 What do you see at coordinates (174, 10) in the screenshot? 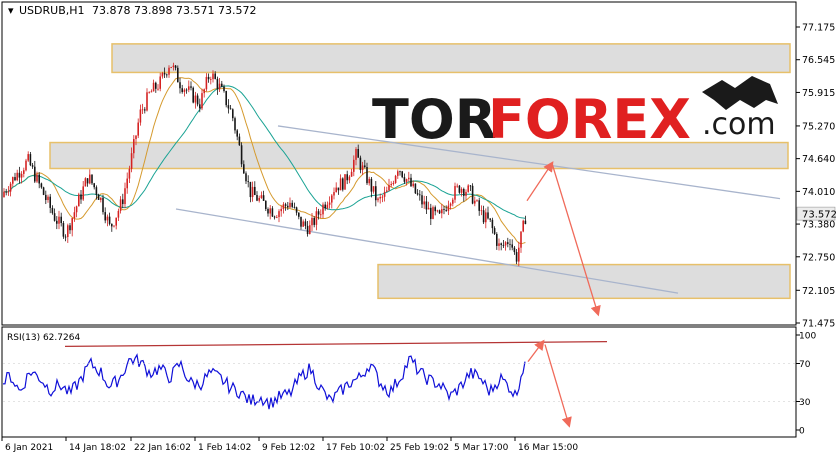
I see `ohlc-values: 73.878 73.898 73.571 73.572` at bounding box center [174, 10].